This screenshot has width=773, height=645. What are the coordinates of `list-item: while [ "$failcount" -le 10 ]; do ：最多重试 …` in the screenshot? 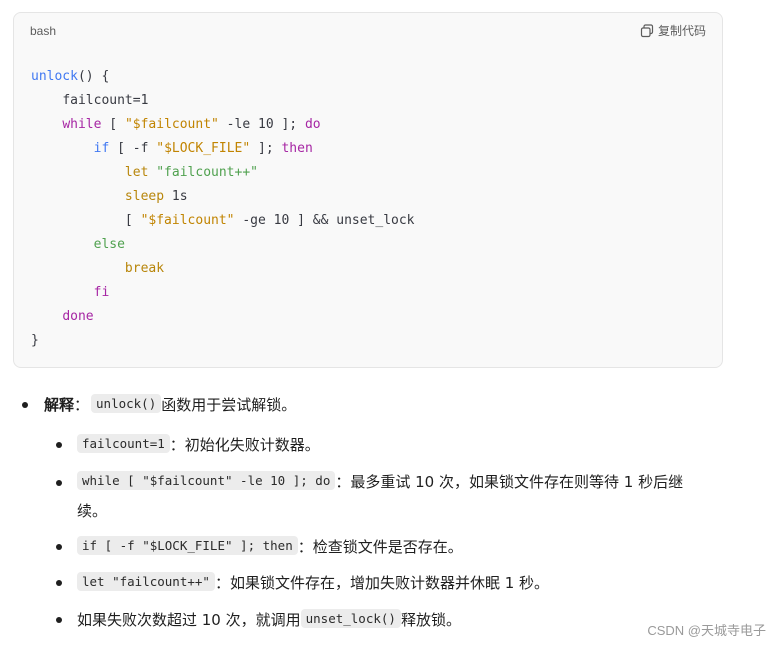 It's located at (380, 481).